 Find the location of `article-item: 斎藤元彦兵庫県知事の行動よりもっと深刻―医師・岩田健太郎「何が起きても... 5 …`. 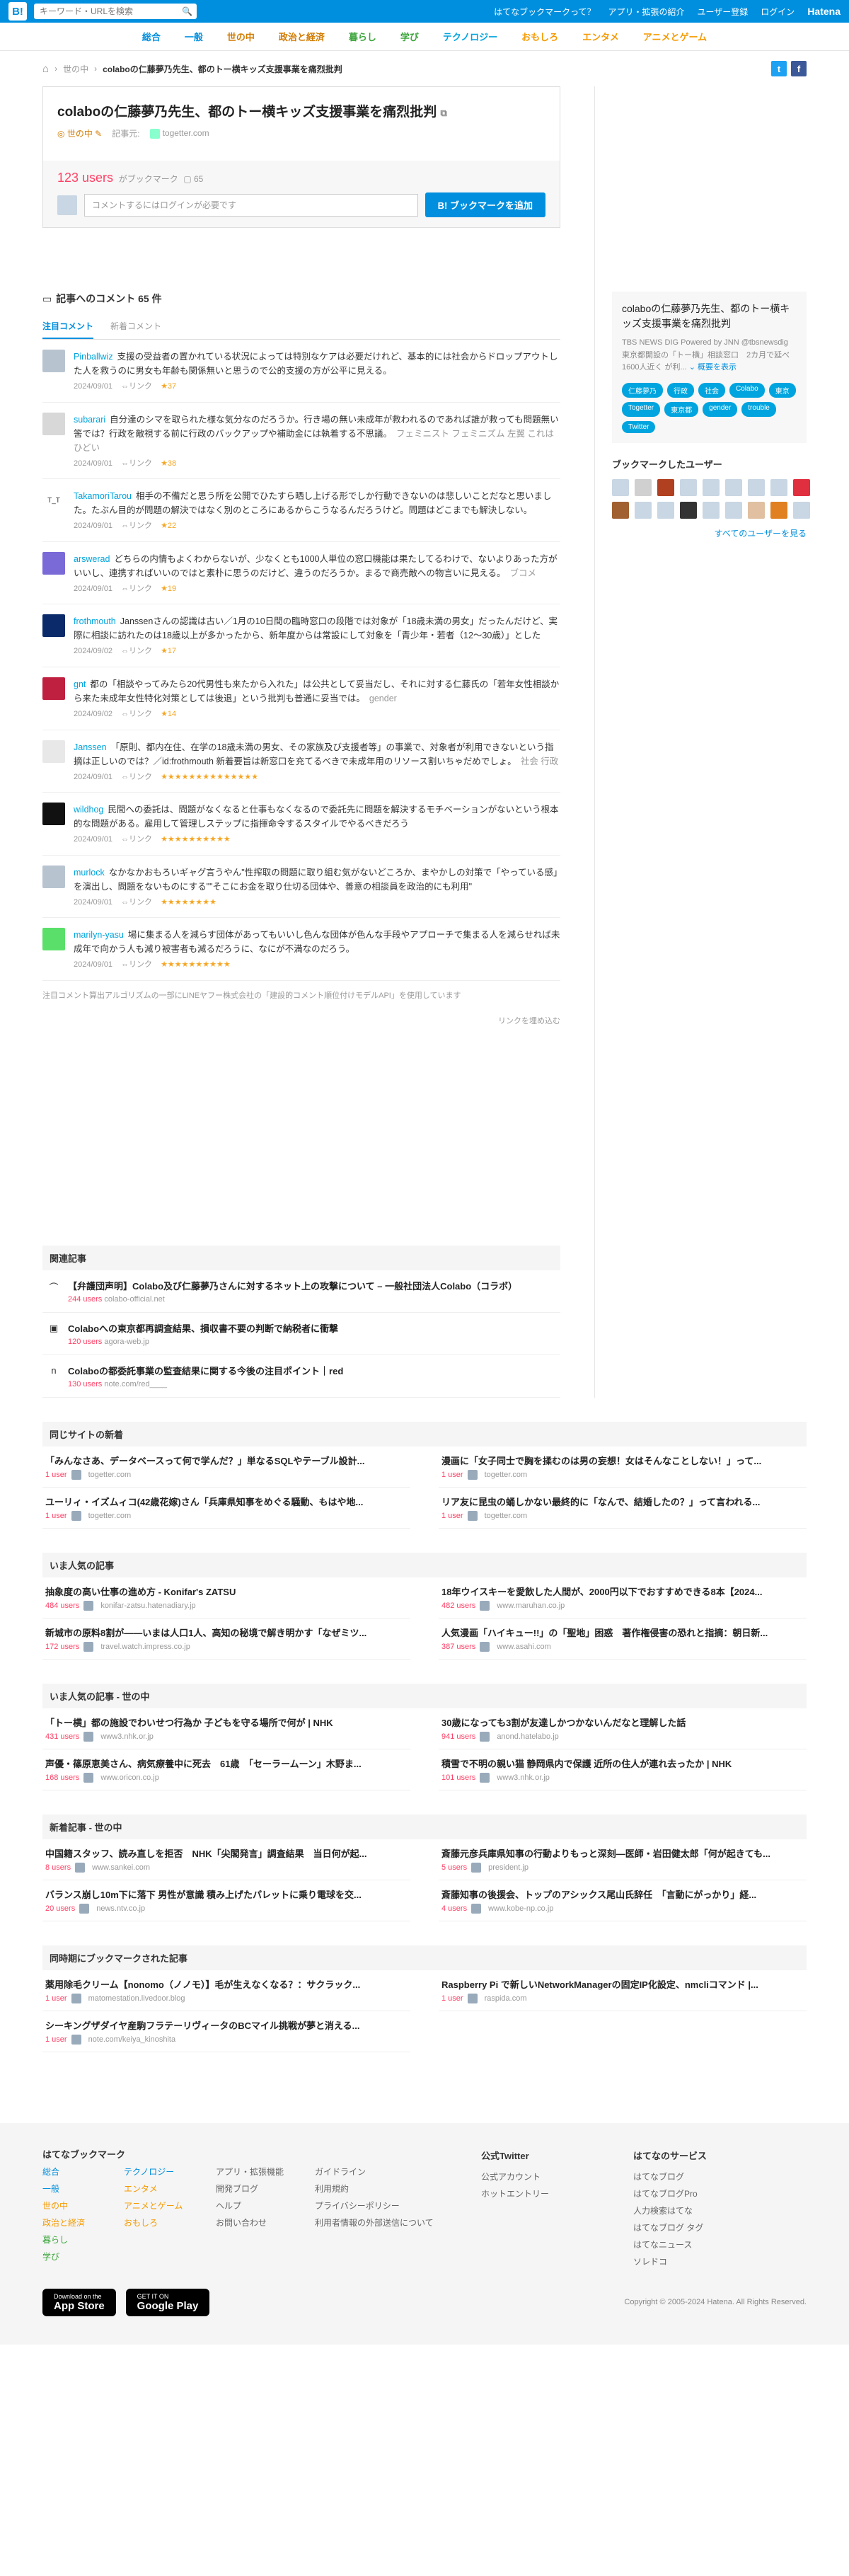

article-item: 斎藤元彦兵庫県知事の行動よりもっと深刻―医師・岩田健太郎「何が起きても... 5 … is located at coordinates (623, 1860).